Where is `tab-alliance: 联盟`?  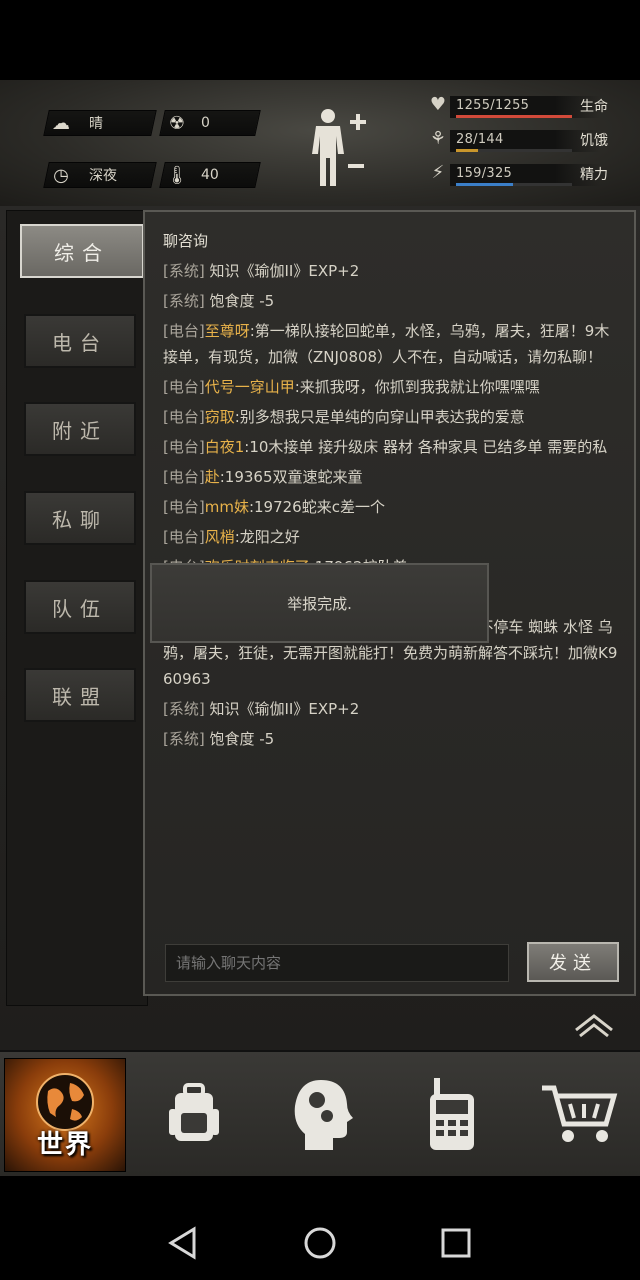 tab-alliance: 联盟 is located at coordinates (80, 695).